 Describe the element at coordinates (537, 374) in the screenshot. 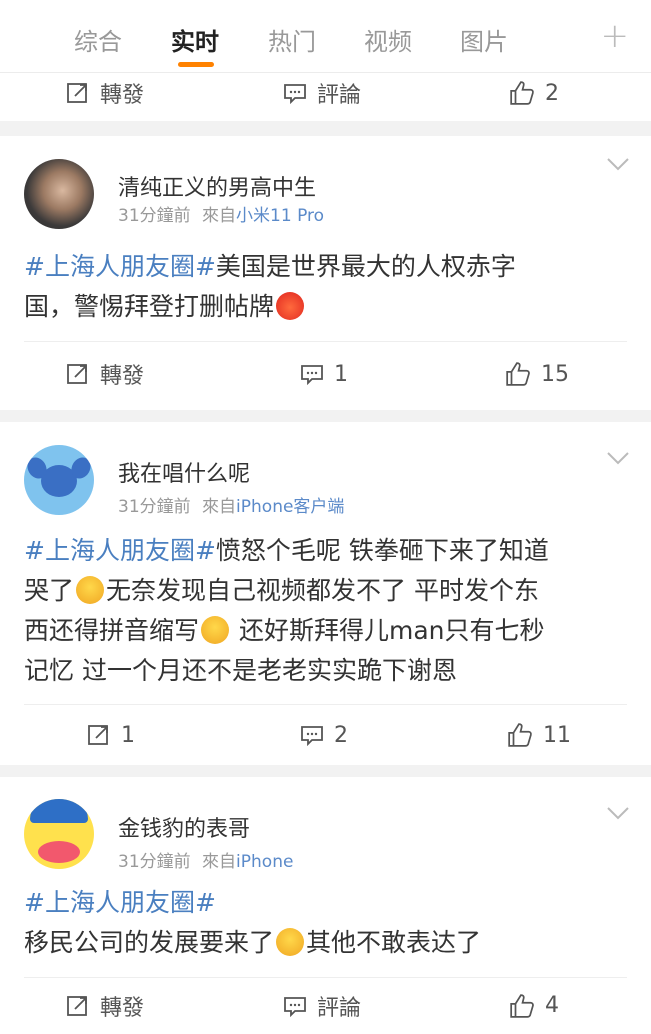

I see `like-button: 15` at that location.